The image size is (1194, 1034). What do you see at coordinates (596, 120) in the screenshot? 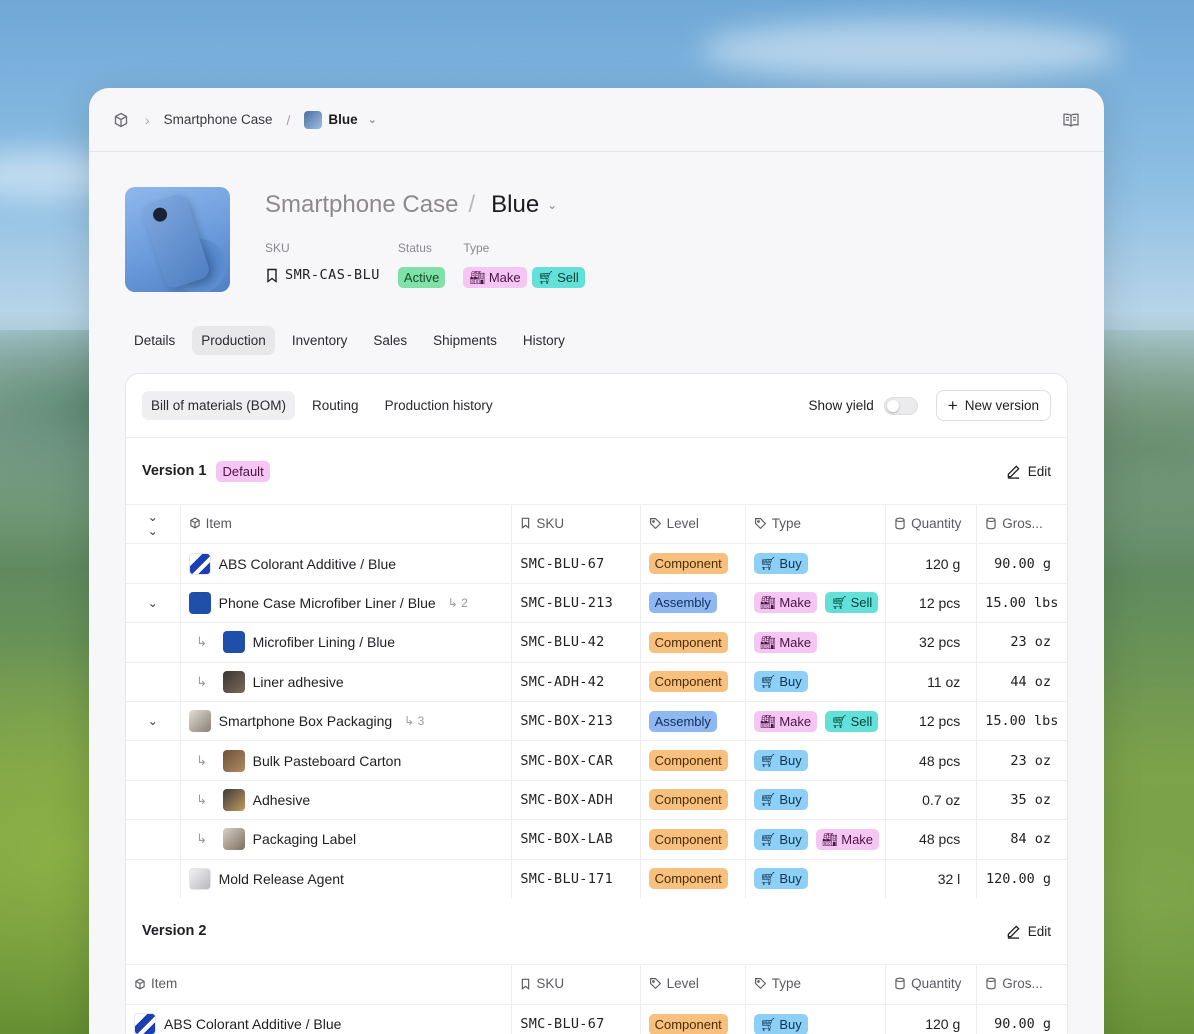
I see `top-bar: › Smartphone Case / Blue ⌄` at bounding box center [596, 120].